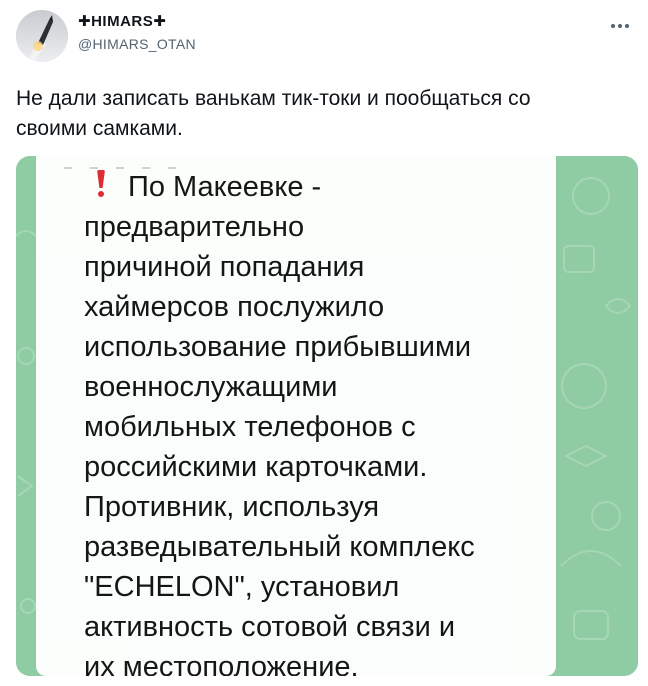 The image size is (648, 686). What do you see at coordinates (278, 347) in the screenshot?
I see `message-line: использование прибывшими` at bounding box center [278, 347].